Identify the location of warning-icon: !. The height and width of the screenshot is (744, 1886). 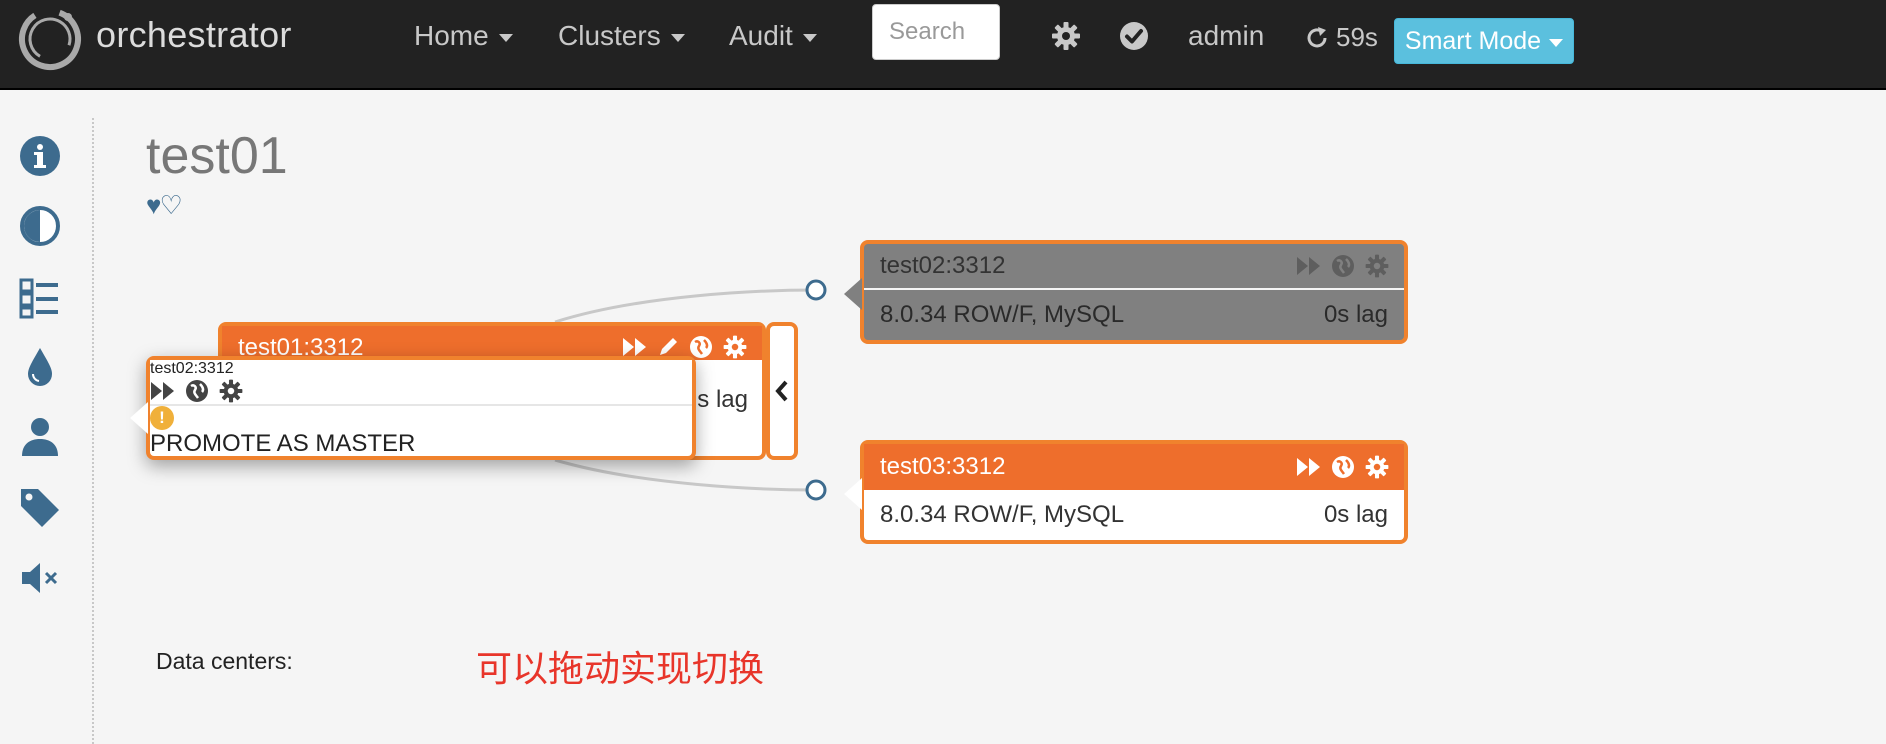
(162, 418).